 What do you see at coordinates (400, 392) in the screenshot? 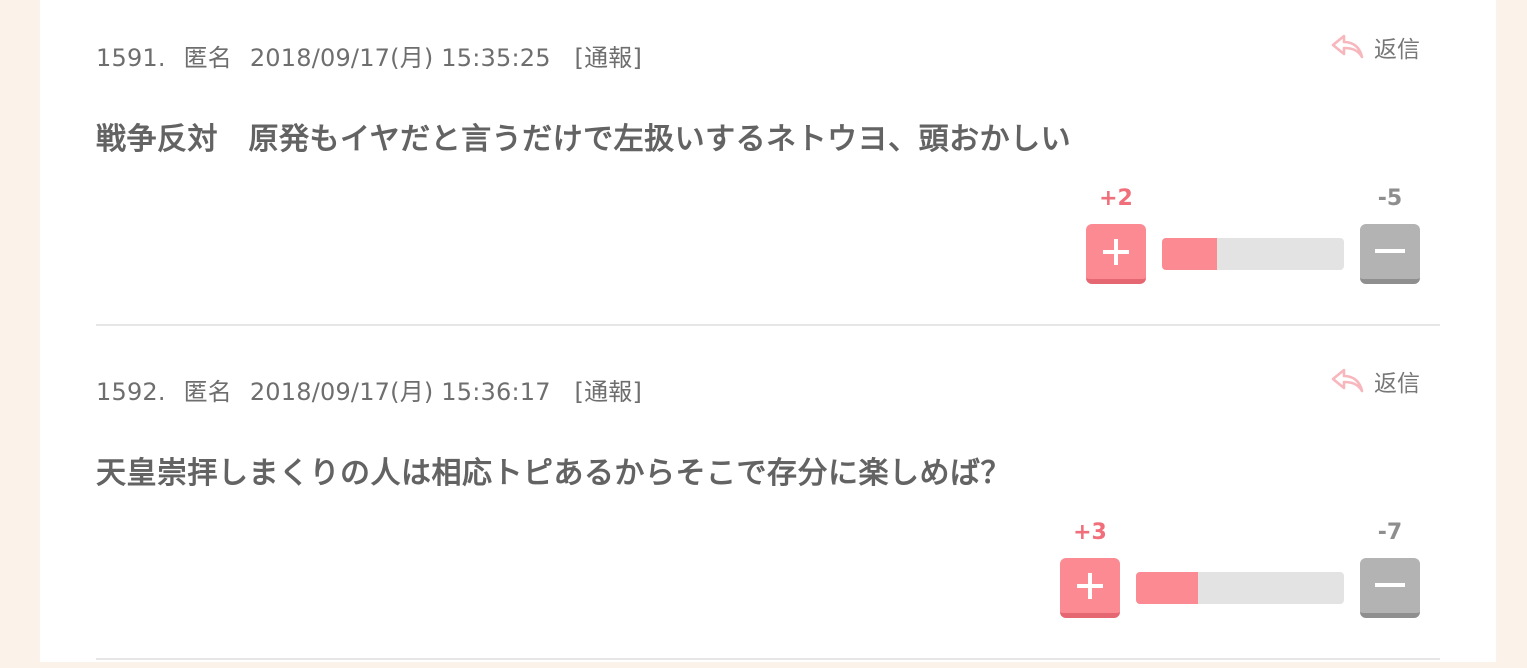
I see `comment-datetime: 2018/09/17(月) 15:36:17` at bounding box center [400, 392].